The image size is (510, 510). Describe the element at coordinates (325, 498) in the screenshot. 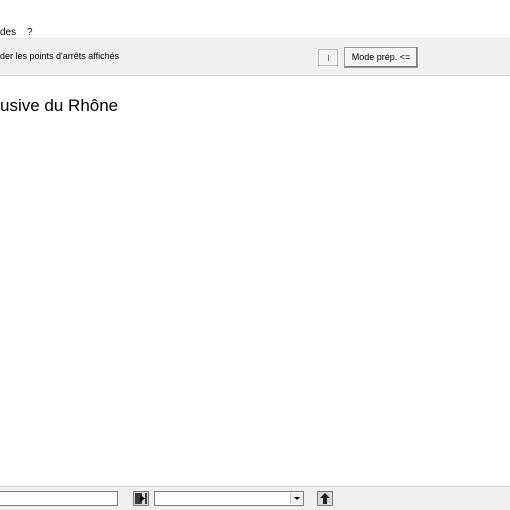

I see `arrow-up-icon` at that location.